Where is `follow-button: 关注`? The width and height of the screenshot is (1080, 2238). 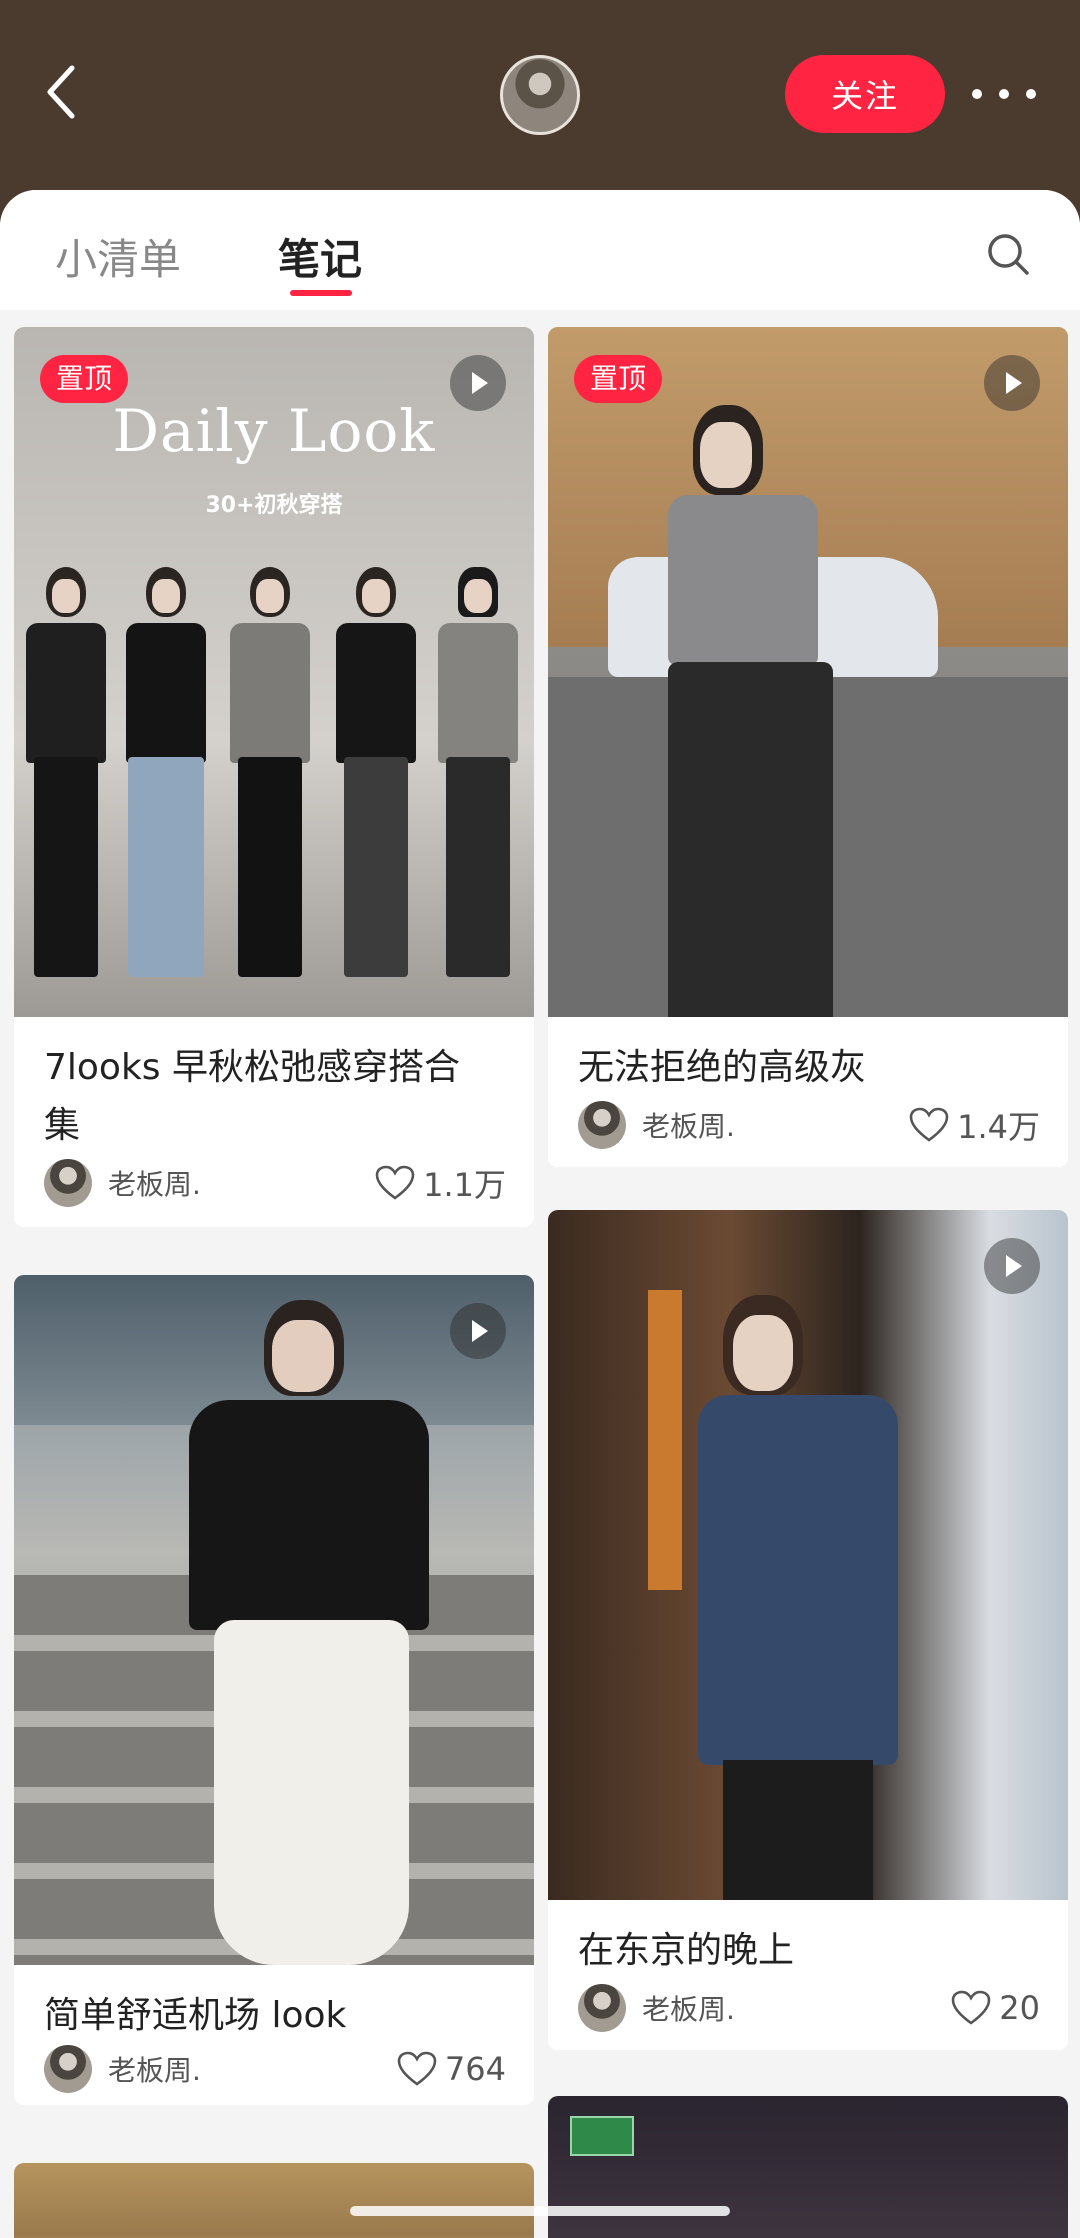 follow-button: 关注 is located at coordinates (865, 94).